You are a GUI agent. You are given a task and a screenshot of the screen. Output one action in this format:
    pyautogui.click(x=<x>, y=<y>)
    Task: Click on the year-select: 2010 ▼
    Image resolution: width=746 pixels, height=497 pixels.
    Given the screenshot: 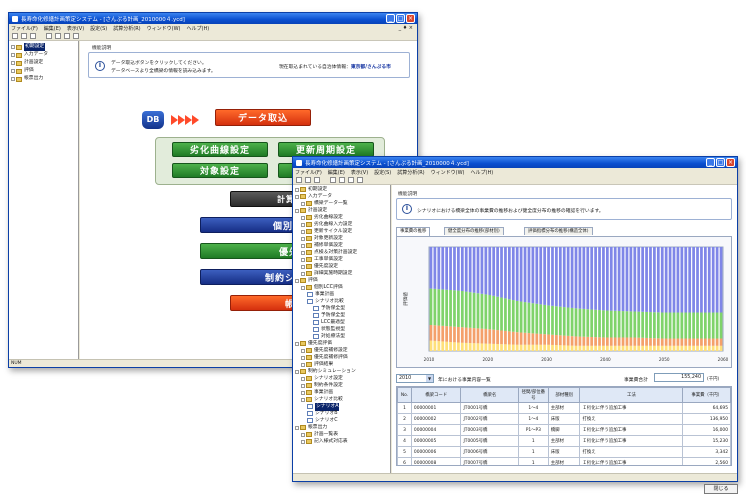 What is the action you would take?
    pyautogui.click(x=415, y=378)
    